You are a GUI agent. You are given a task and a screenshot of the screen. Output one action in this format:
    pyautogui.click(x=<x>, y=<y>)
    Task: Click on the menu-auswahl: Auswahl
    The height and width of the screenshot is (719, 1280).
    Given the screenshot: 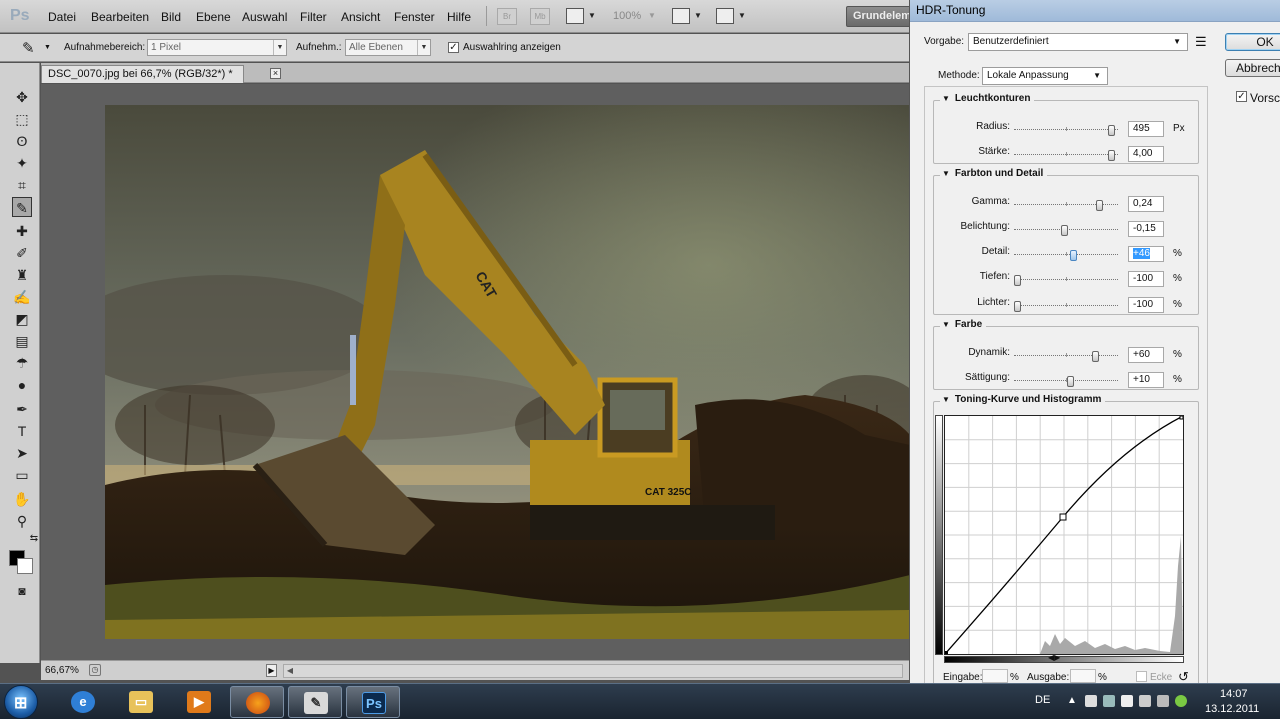 What is the action you would take?
    pyautogui.click(x=264, y=17)
    